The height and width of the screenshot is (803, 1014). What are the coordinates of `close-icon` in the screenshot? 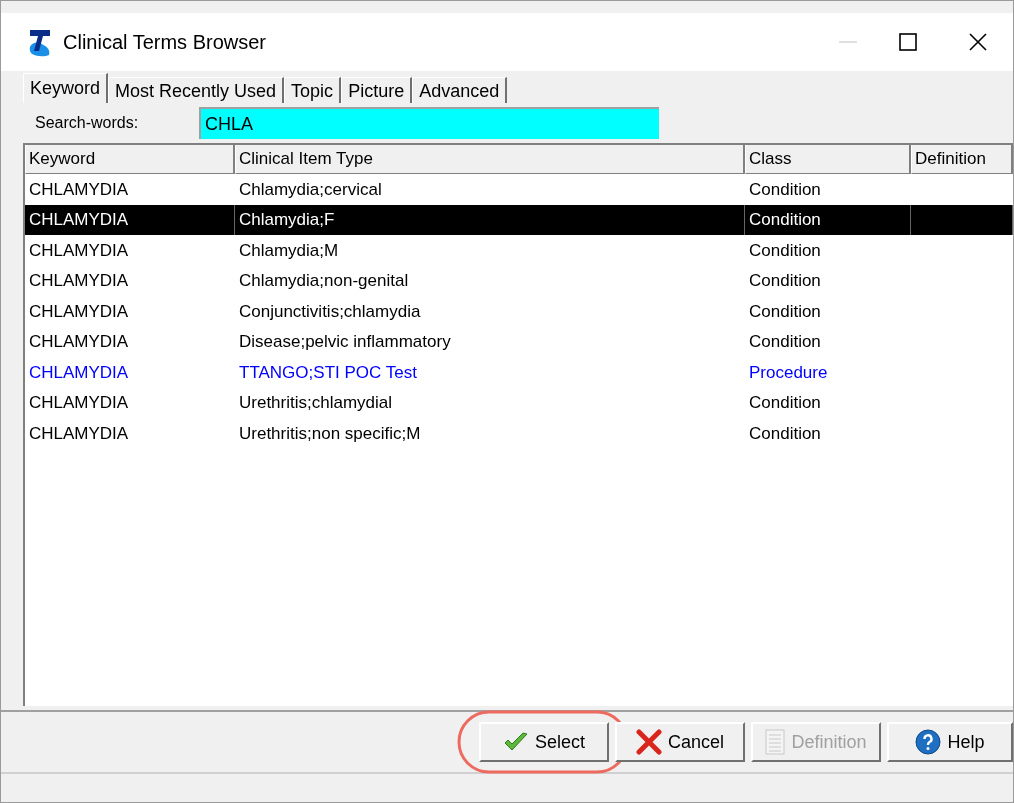 It's located at (649, 742).